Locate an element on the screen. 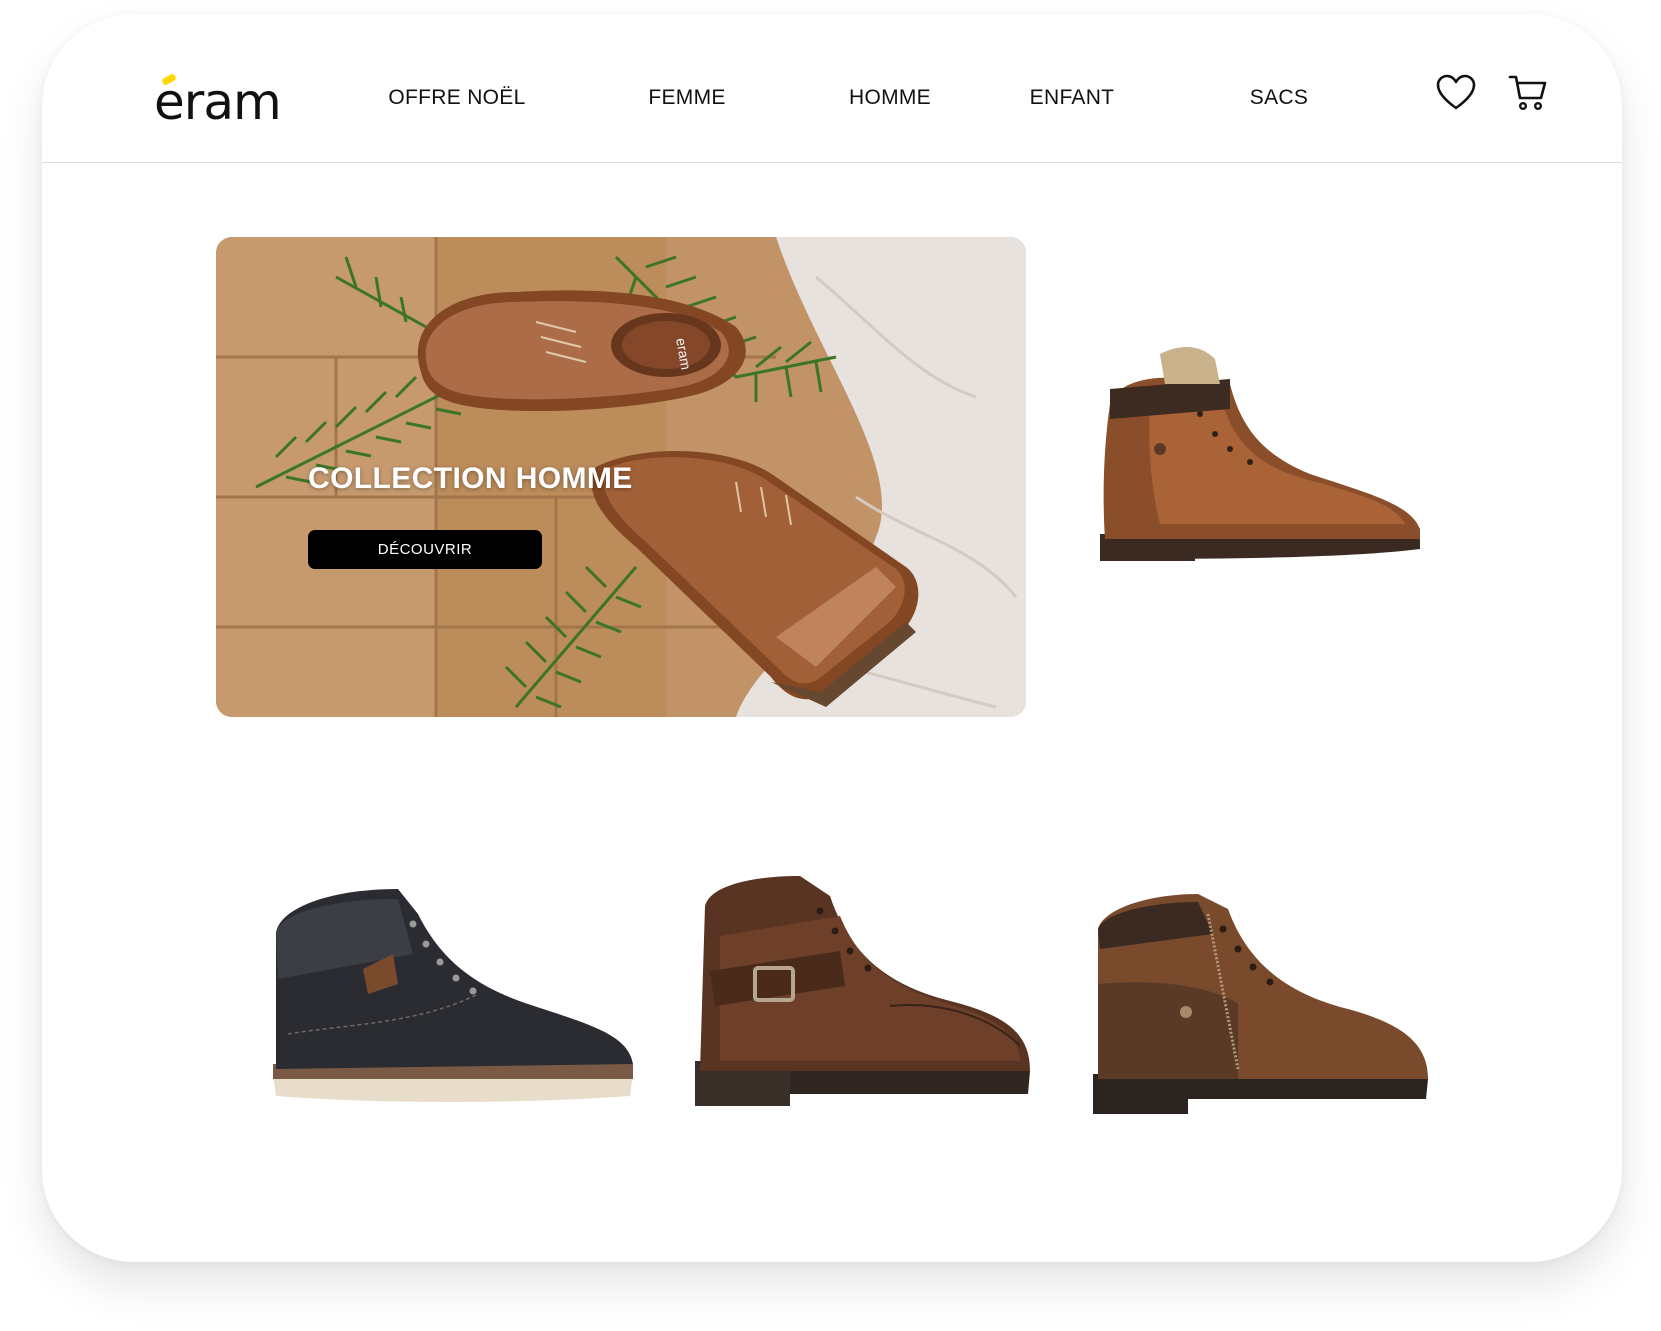  product-brown-zip-boot is located at coordinates (1260, 1009).